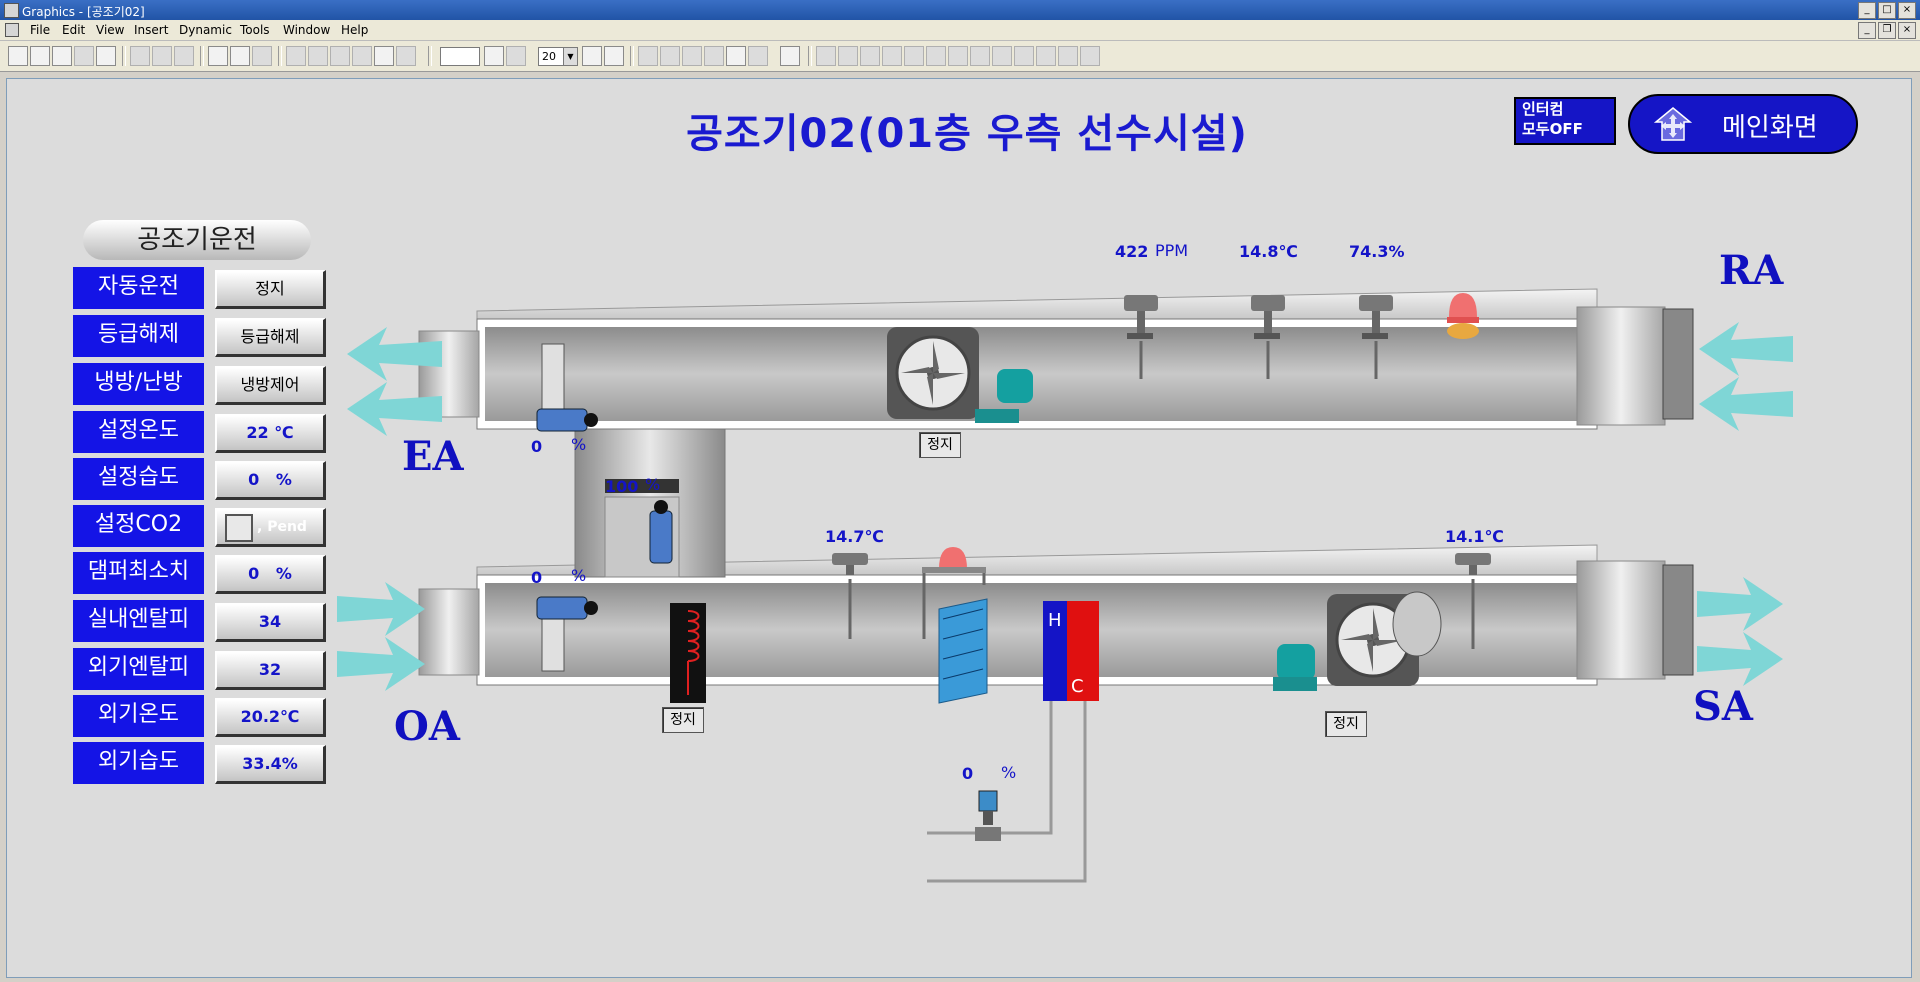 The height and width of the screenshot is (982, 1920). What do you see at coordinates (648, 56) in the screenshot?
I see `align-a-icon` at bounding box center [648, 56].